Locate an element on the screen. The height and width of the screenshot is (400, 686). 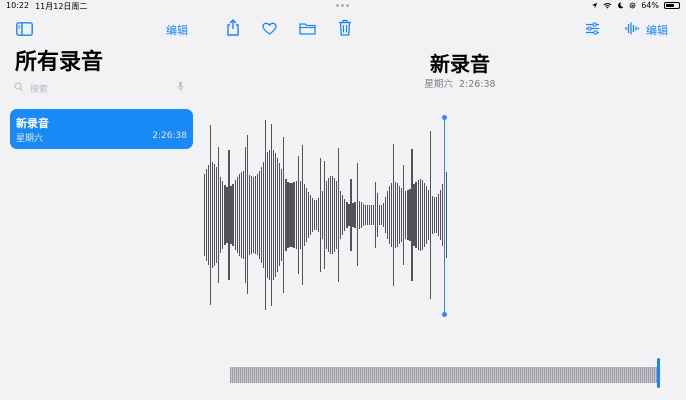
sliders-icon is located at coordinates (592, 28).